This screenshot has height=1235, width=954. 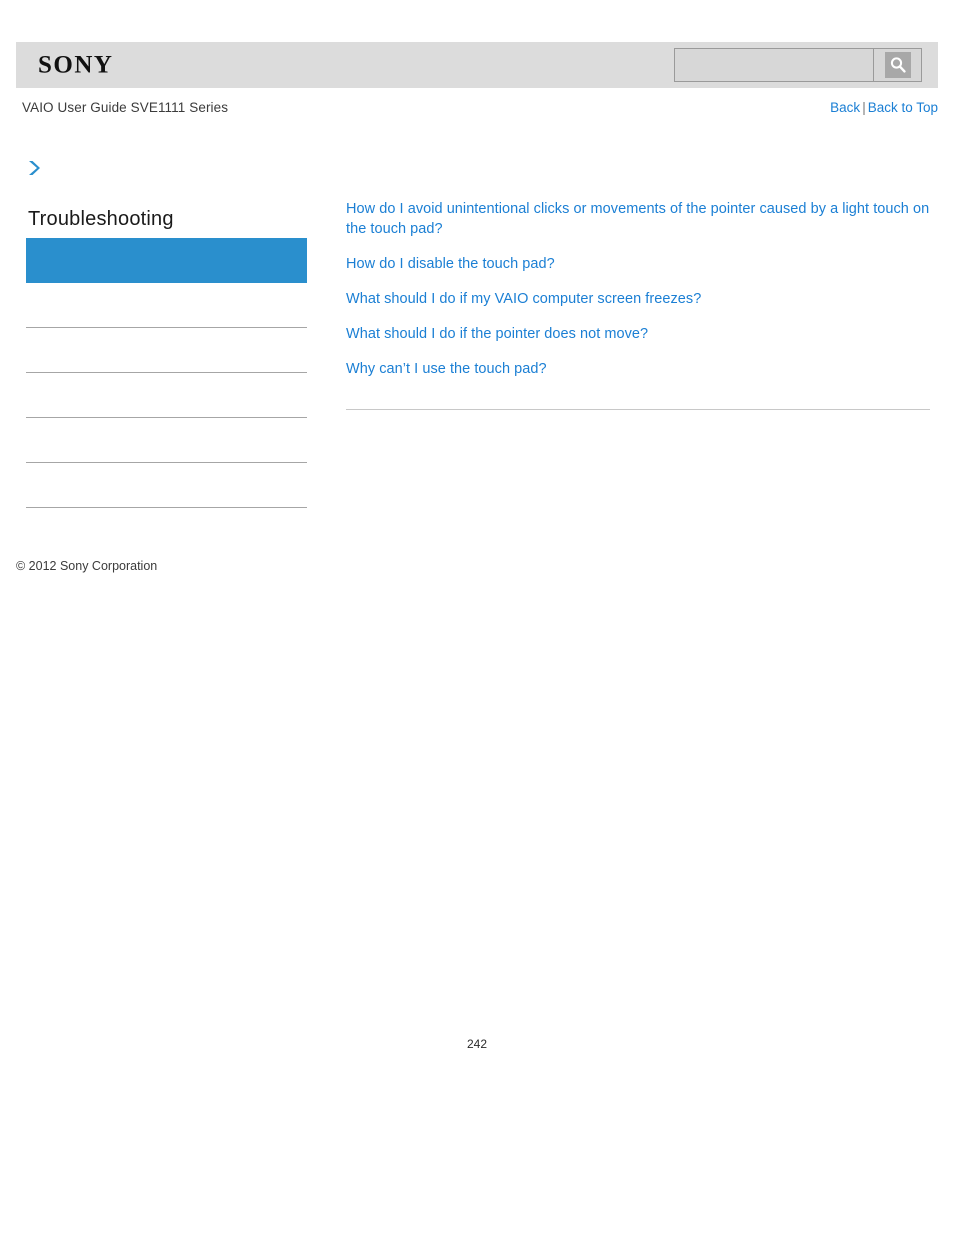 What do you see at coordinates (638, 369) in the screenshot?
I see `faq-link: Why can’t I use the touch pad?` at bounding box center [638, 369].